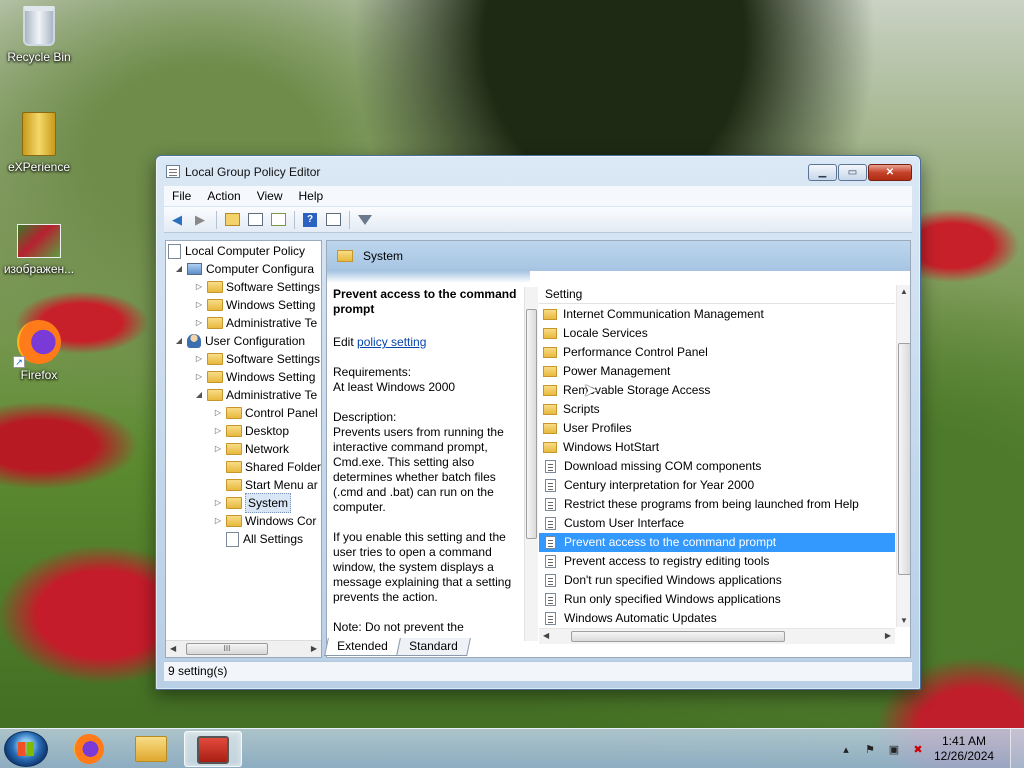 The image size is (1024, 768). Describe the element at coordinates (538, 171) in the screenshot. I see `title-bar: Local Group Policy Editor ▁ ▭ ✕` at that location.